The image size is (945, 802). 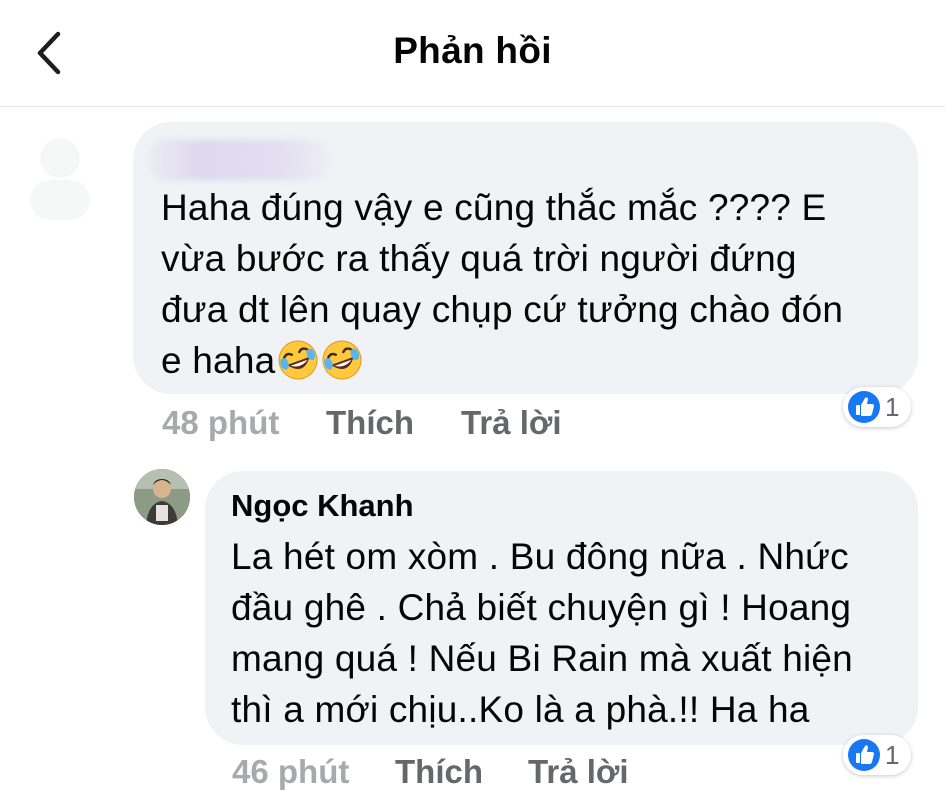 What do you see at coordinates (238, 160) in the screenshot?
I see `redacted-author-name` at bounding box center [238, 160].